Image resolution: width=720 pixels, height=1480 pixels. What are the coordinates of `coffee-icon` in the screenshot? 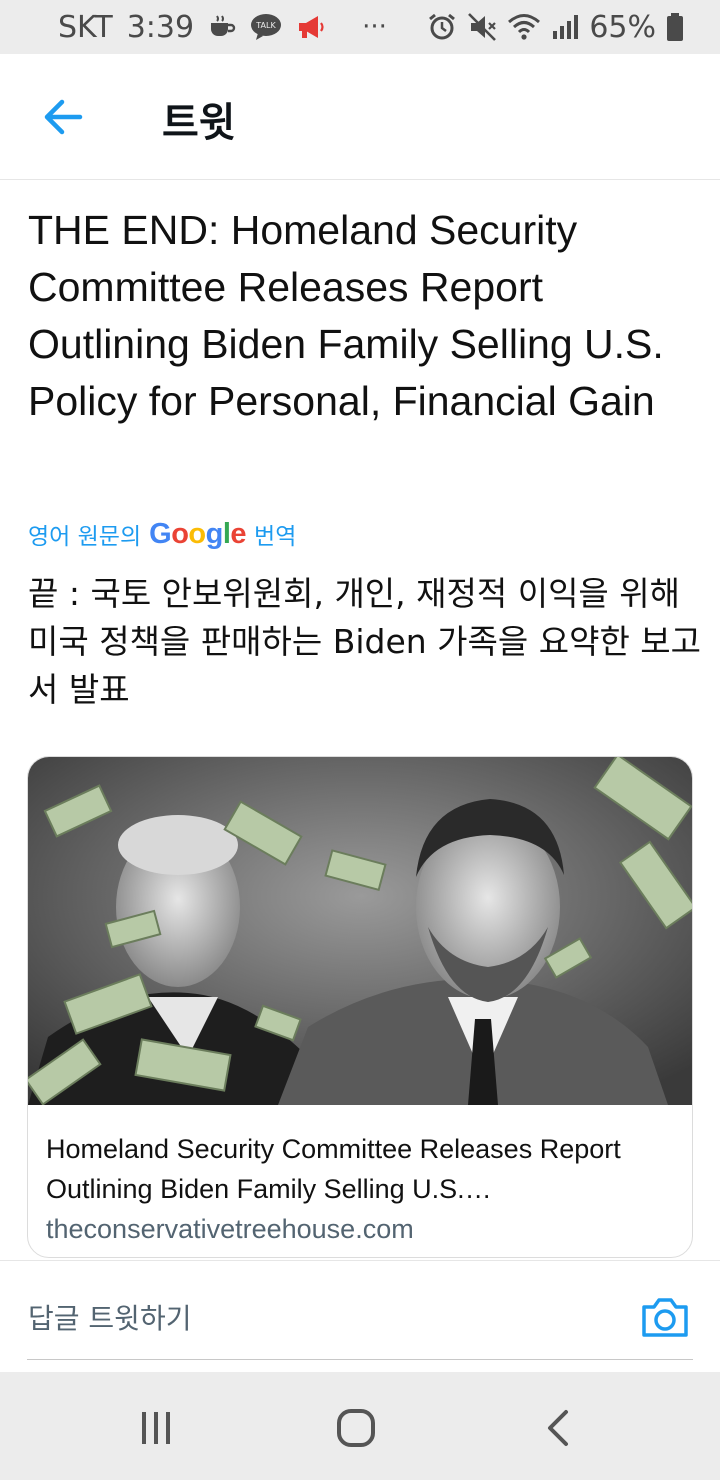 It's located at (222, 27).